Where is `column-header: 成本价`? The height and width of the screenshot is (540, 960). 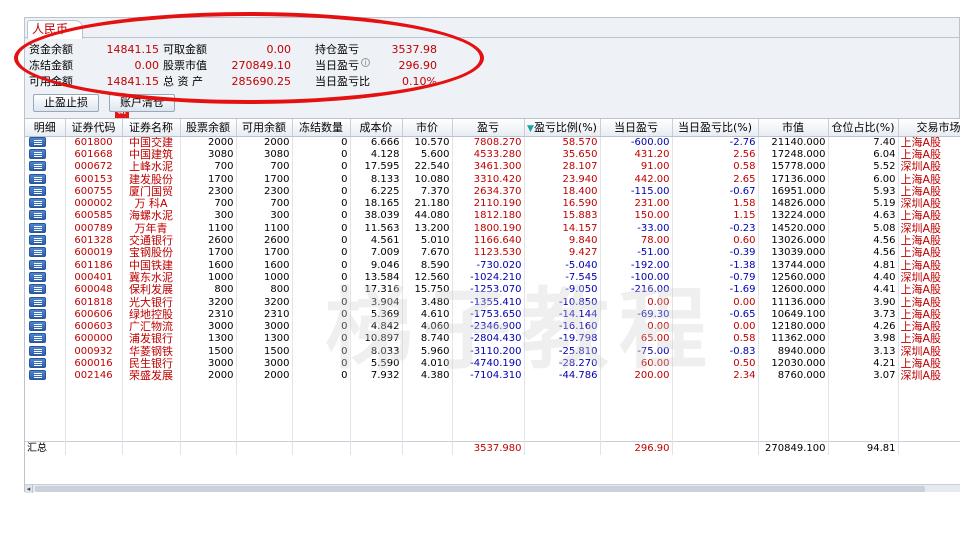
column-header: 成本价 is located at coordinates (376, 128).